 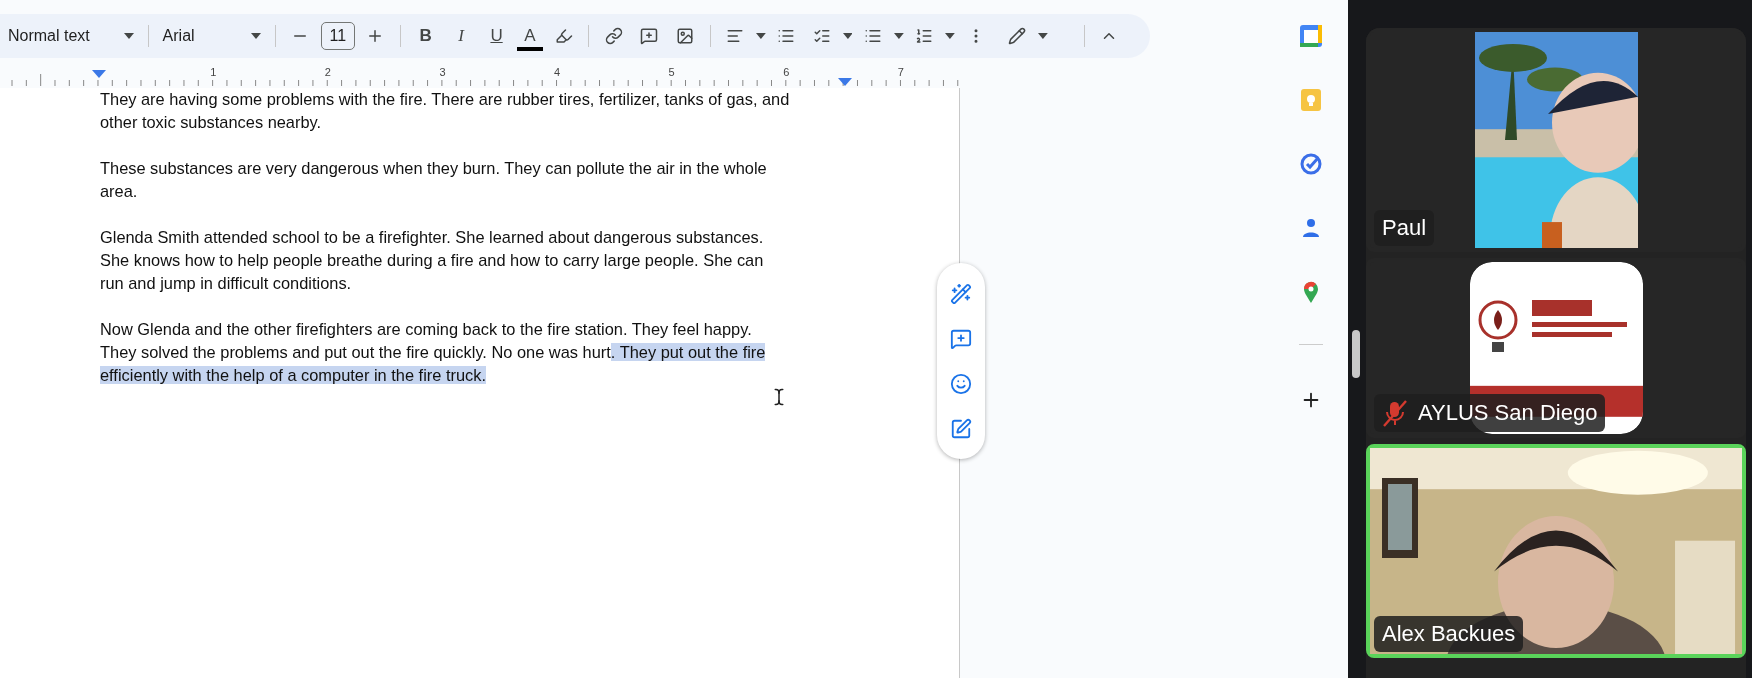 What do you see at coordinates (461, 36) in the screenshot?
I see `italic-button: I` at bounding box center [461, 36].